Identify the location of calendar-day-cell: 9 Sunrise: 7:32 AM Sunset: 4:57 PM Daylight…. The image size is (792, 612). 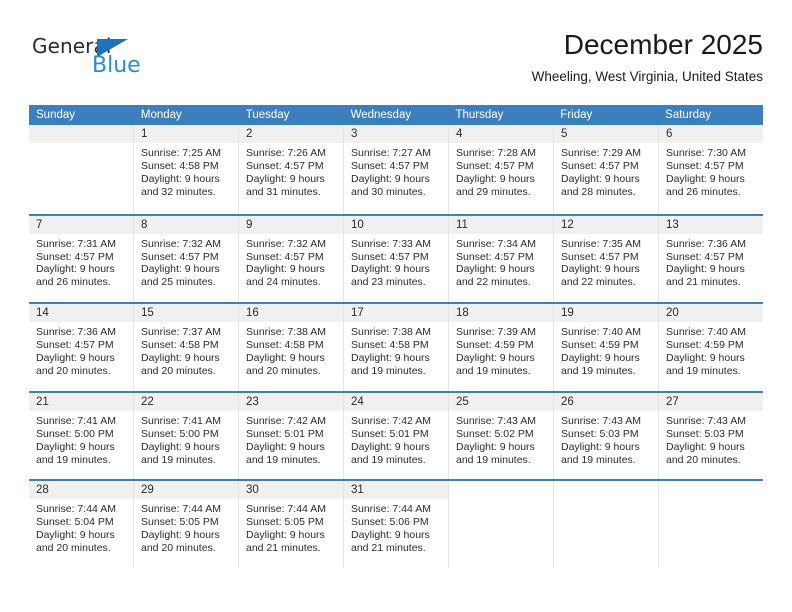
(291, 259).